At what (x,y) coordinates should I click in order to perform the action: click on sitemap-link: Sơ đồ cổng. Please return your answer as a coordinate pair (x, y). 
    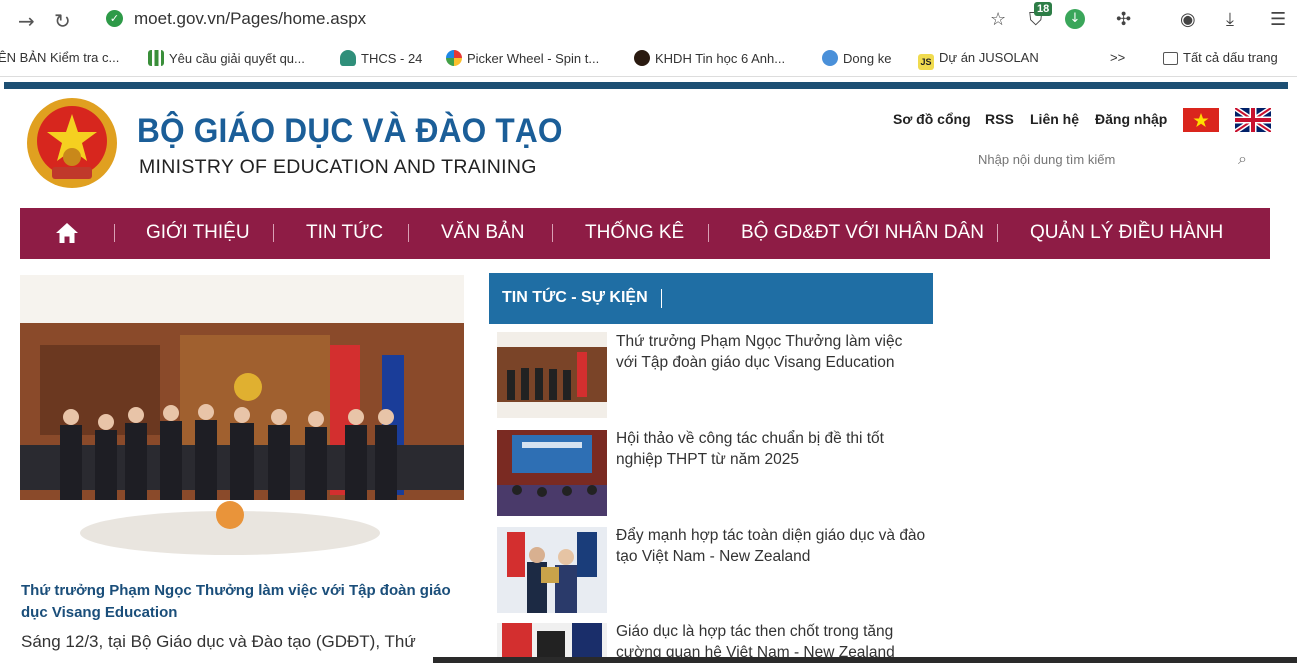
    Looking at the image, I should click on (932, 119).